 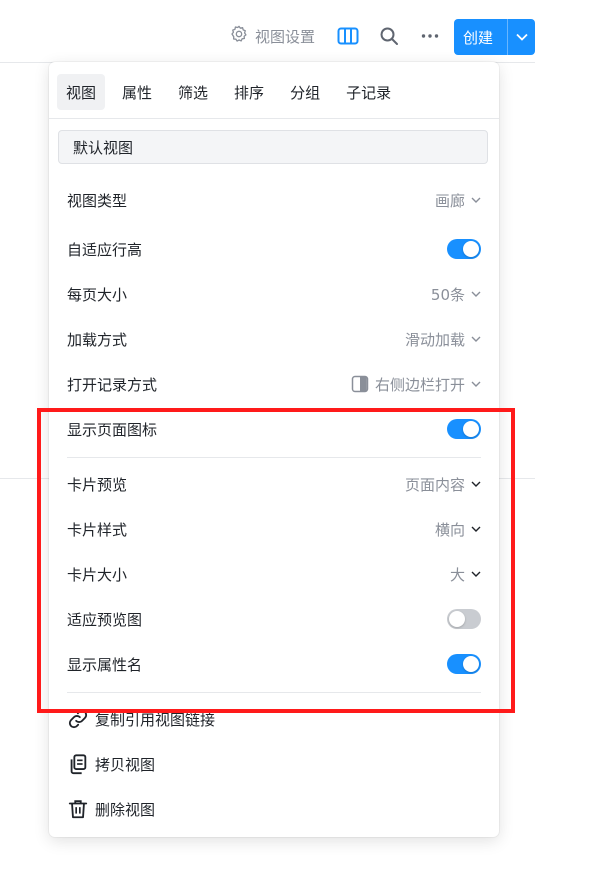 What do you see at coordinates (478, 37) in the screenshot?
I see `create-label: 创建` at bounding box center [478, 37].